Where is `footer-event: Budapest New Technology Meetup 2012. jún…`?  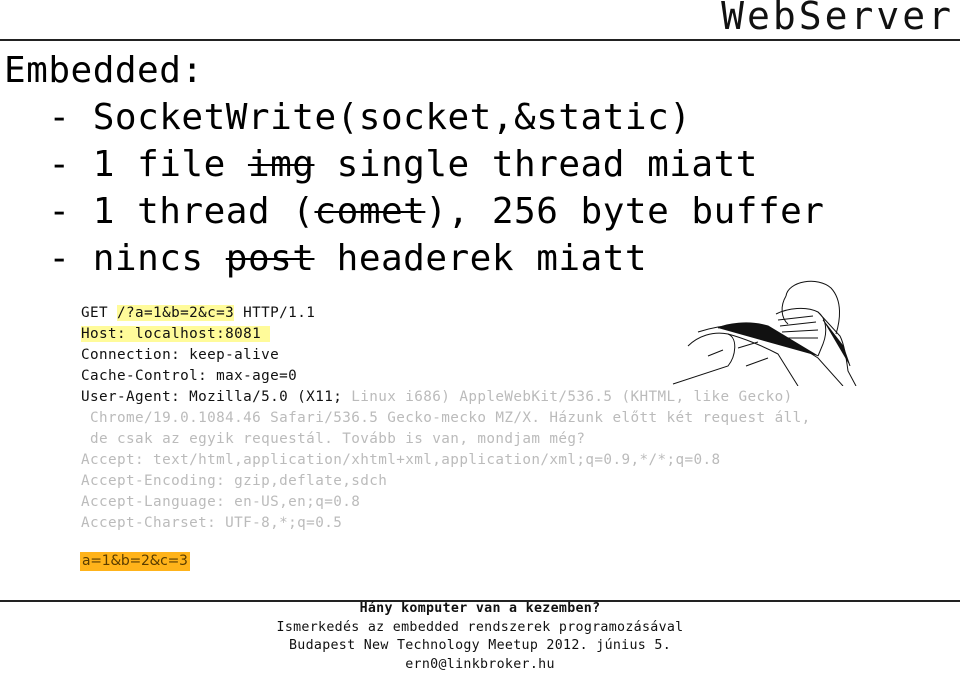
footer-event: Budapest New Technology Meetup 2012. jún… is located at coordinates (480, 646).